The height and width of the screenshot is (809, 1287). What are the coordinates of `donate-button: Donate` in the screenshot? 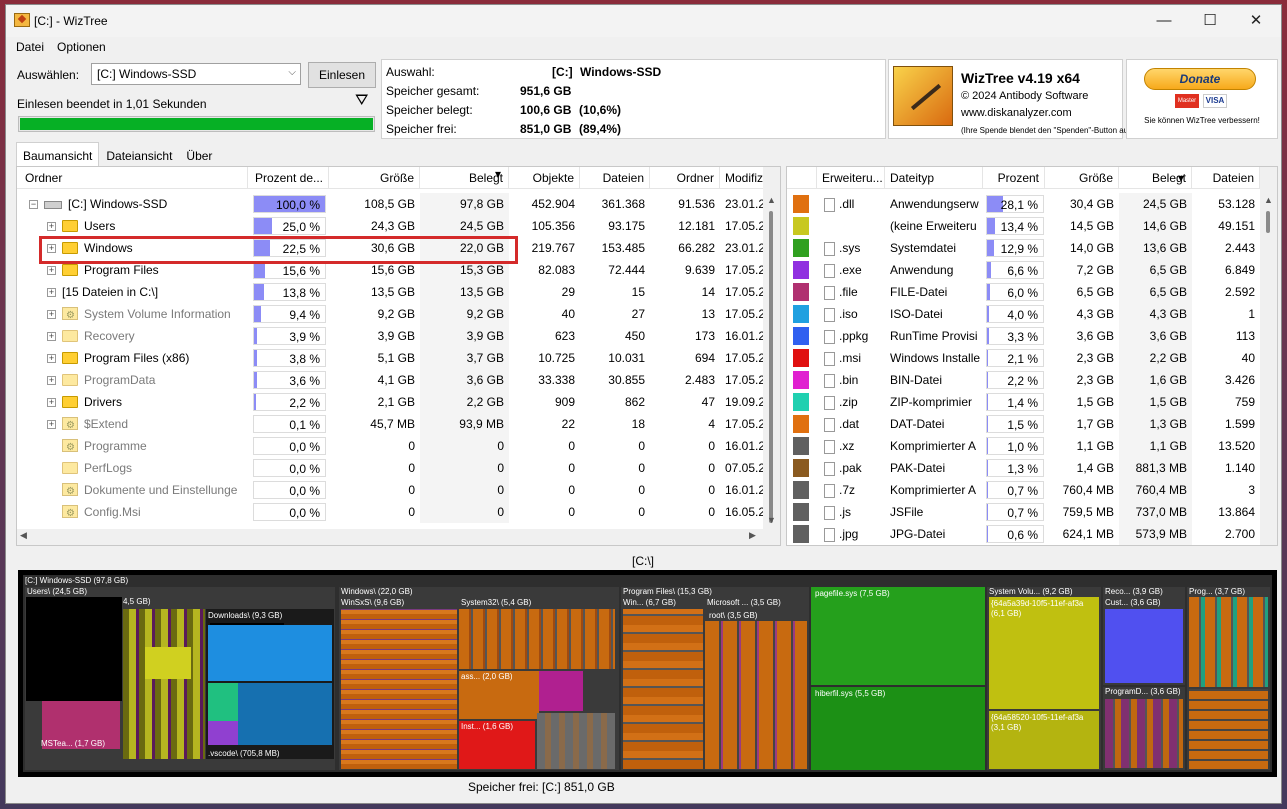 It's located at (1200, 79).